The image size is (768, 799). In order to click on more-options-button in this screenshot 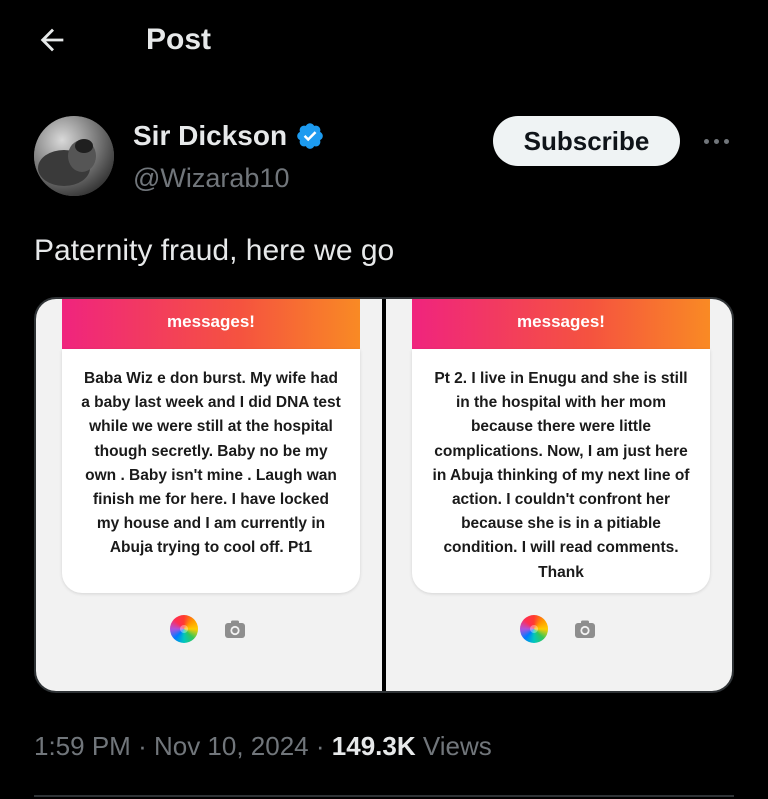, I will do `click(716, 141)`.